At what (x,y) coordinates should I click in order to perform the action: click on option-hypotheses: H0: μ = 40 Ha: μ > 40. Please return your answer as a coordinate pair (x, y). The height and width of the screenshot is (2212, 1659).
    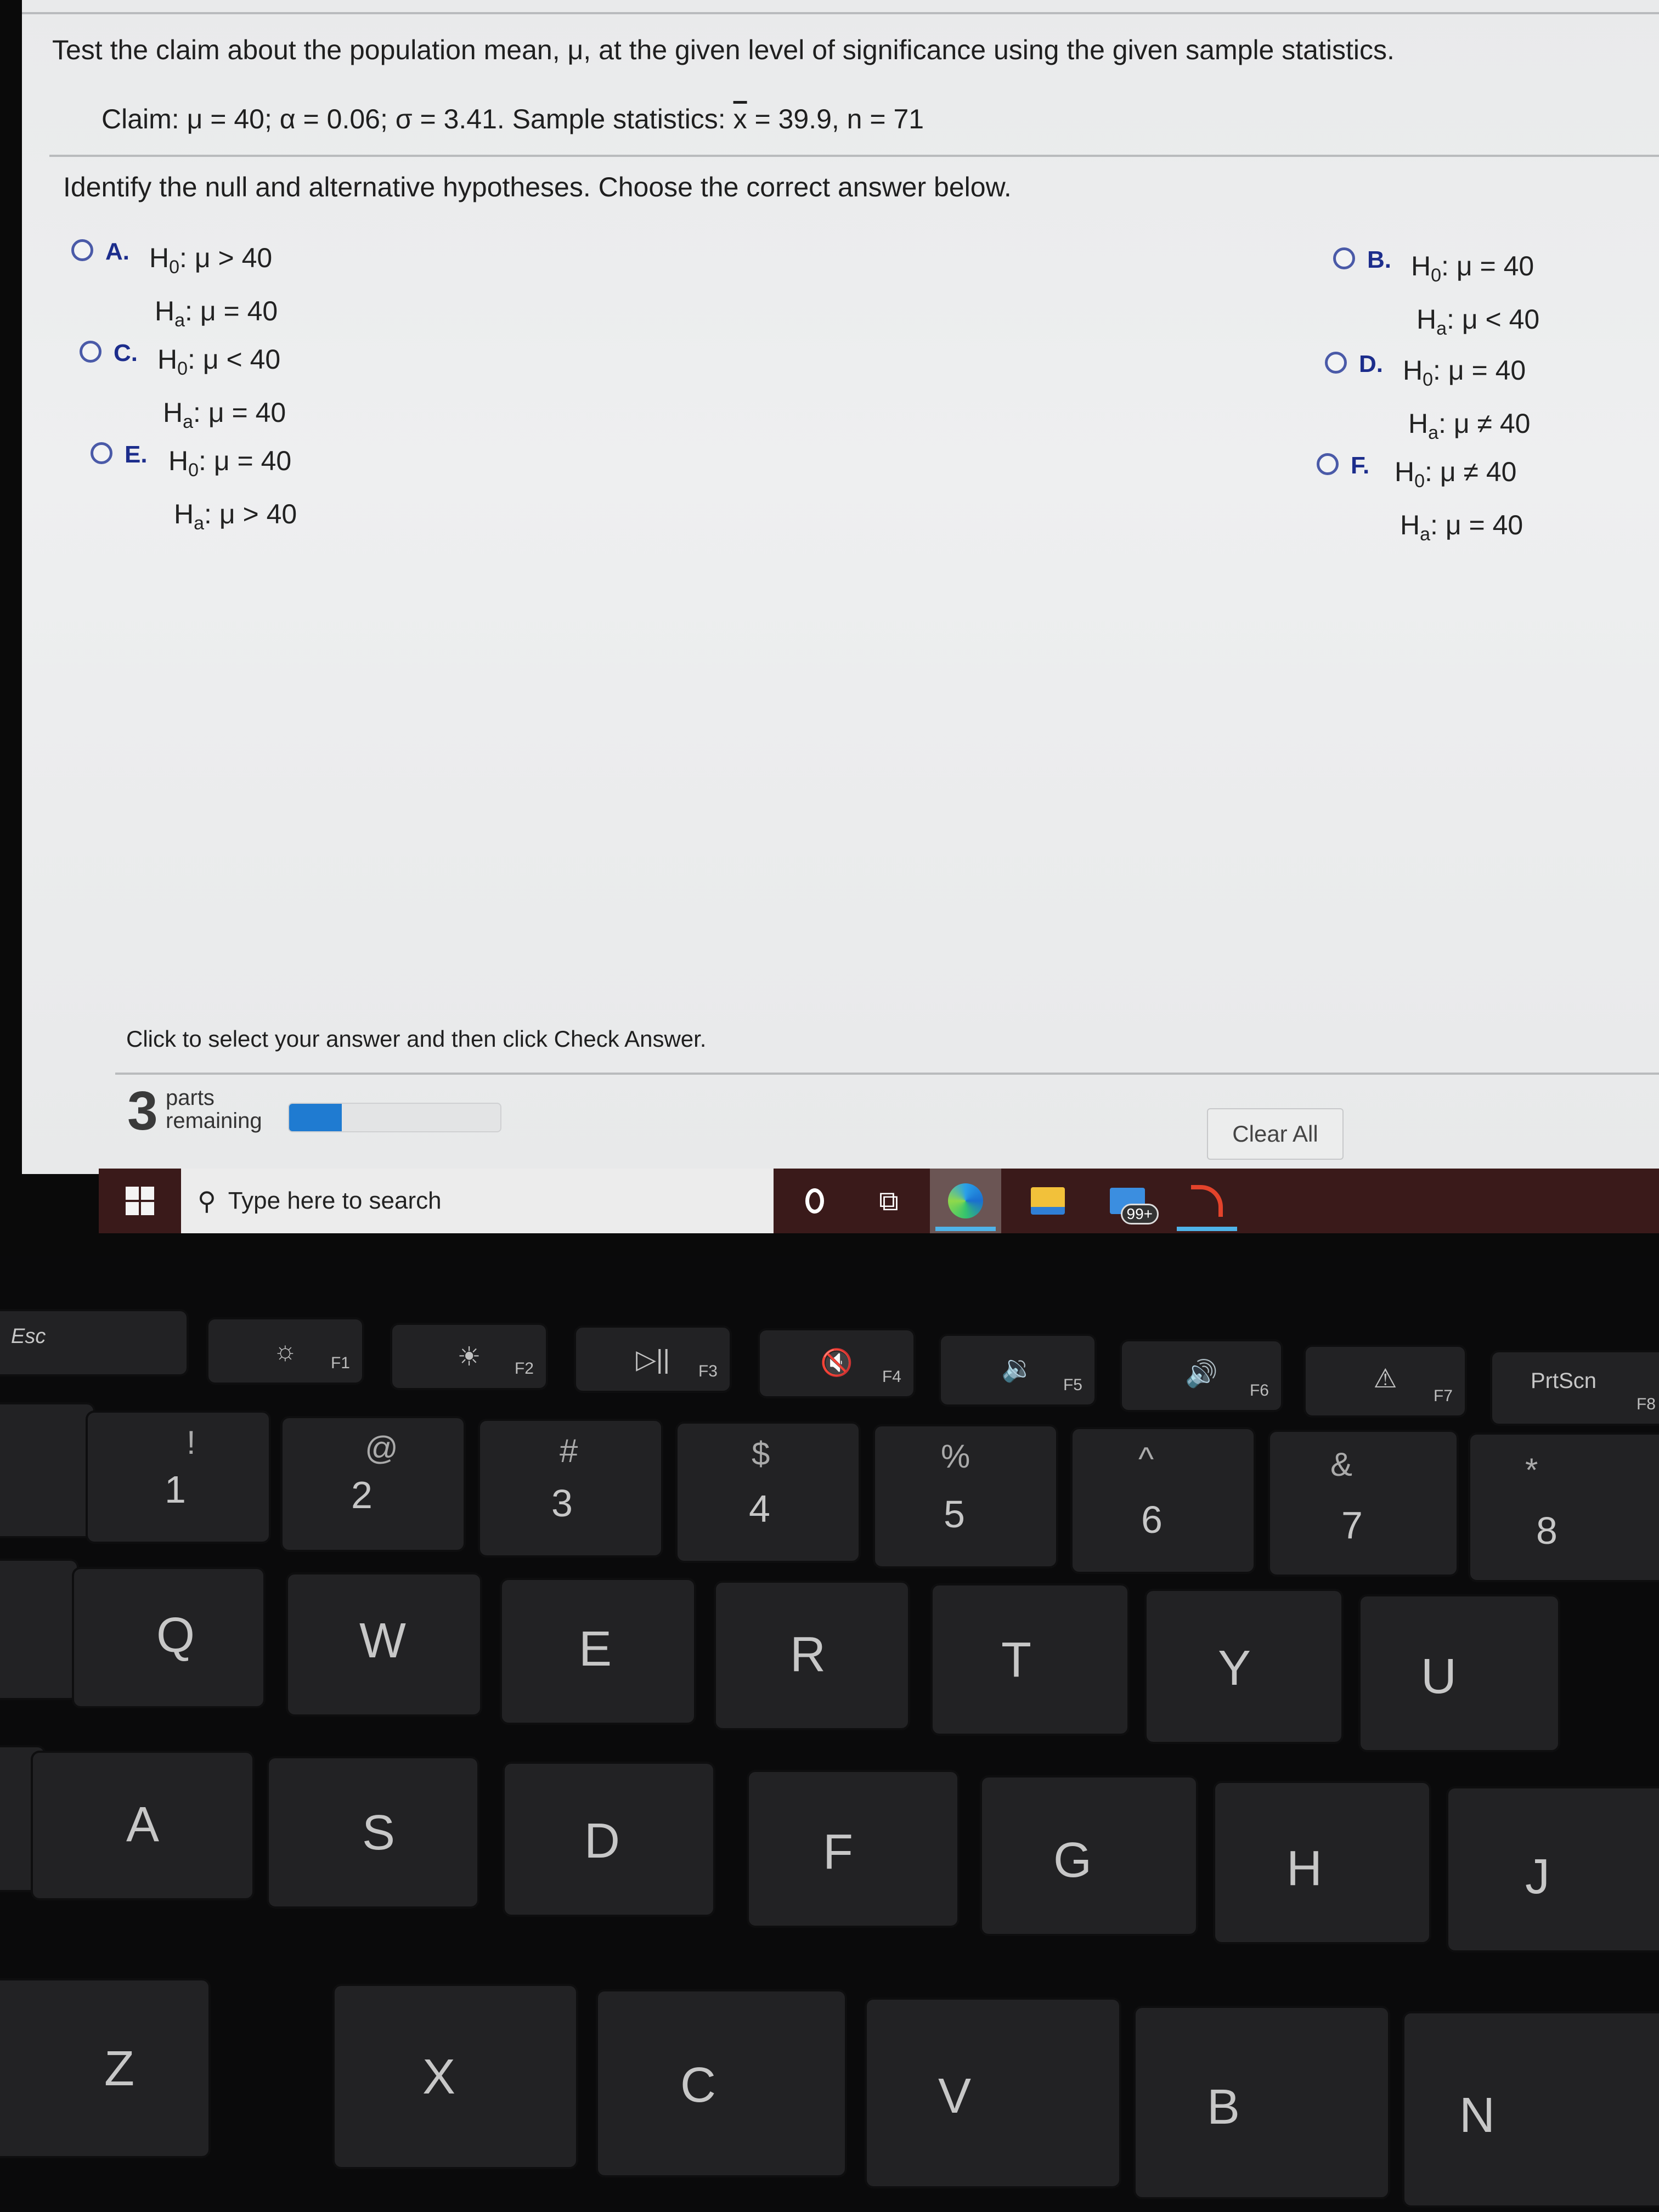
    Looking at the image, I should click on (232, 490).